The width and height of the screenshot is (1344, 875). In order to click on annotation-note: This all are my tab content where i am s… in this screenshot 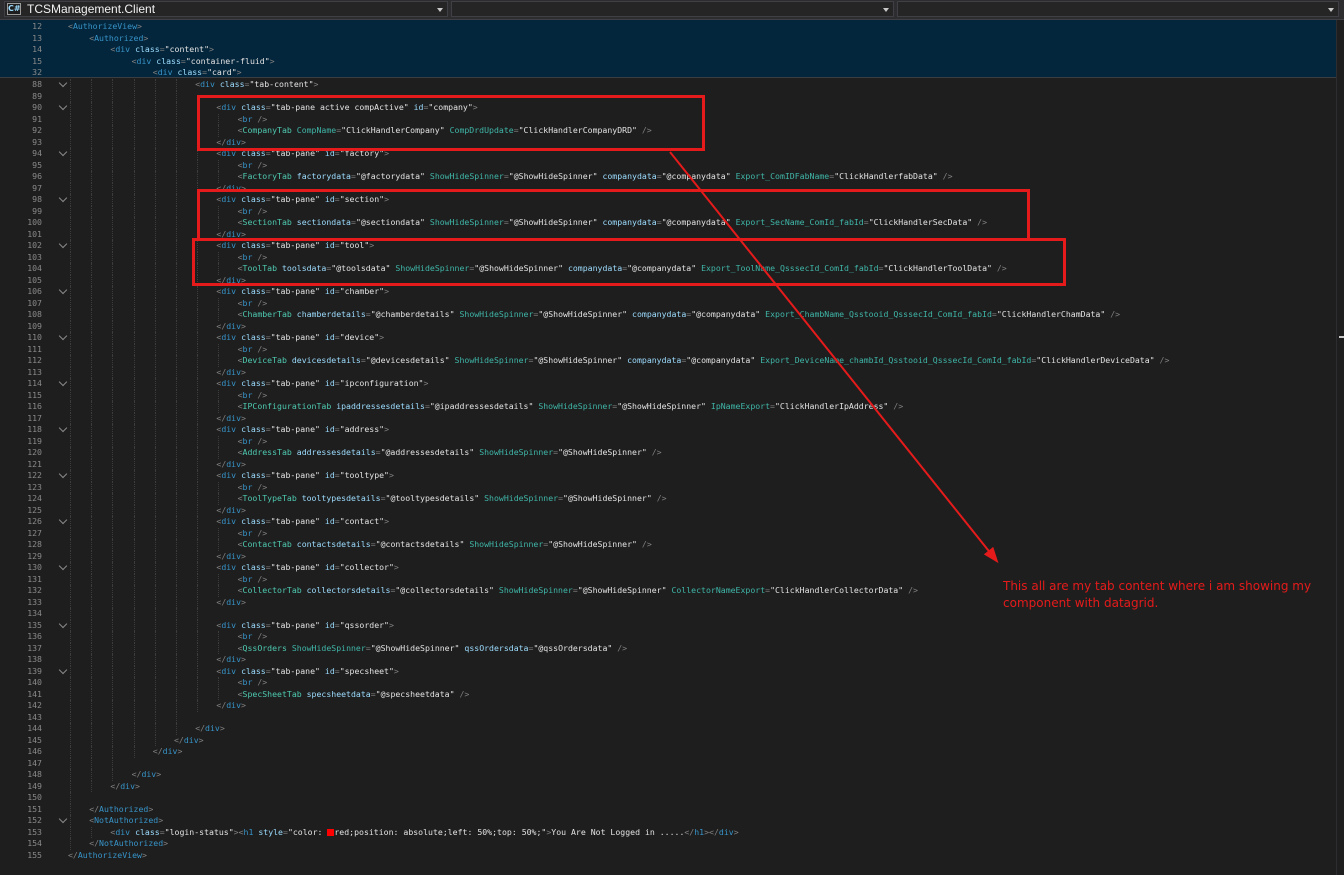, I will do `click(1157, 594)`.